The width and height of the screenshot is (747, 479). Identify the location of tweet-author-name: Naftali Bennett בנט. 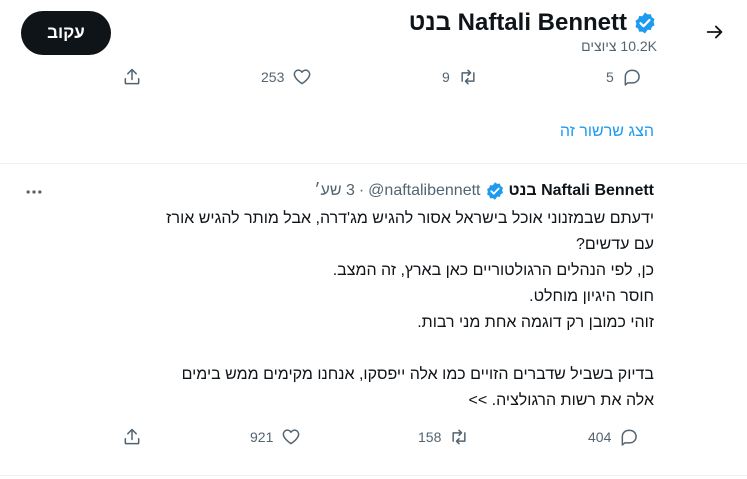
(582, 191).